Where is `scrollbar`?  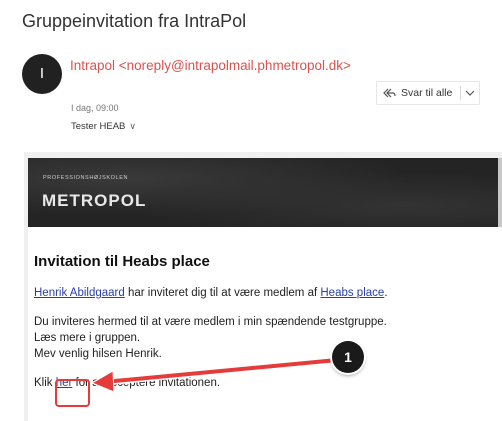 scrollbar is located at coordinates (500, 192).